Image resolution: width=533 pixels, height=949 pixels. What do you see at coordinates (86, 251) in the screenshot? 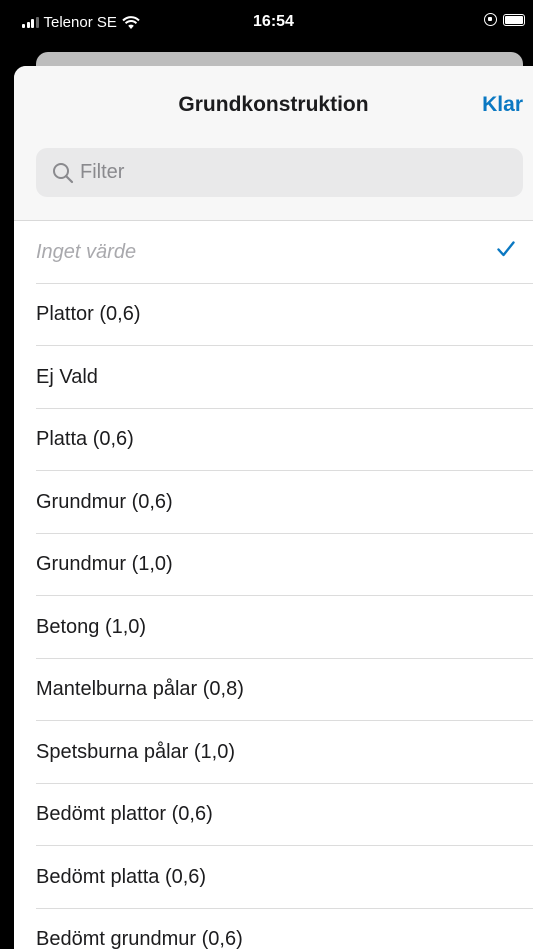
I see `list-item-label: Inget värde` at bounding box center [86, 251].